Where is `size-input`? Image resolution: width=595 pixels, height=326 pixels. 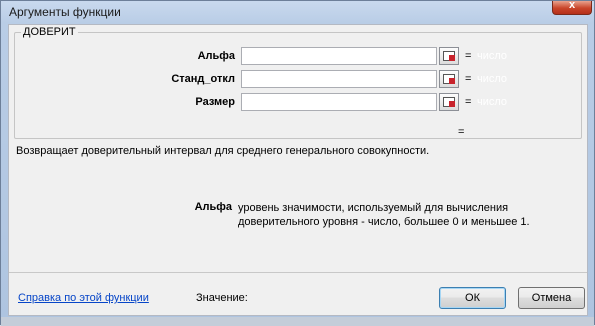
size-input is located at coordinates (339, 102).